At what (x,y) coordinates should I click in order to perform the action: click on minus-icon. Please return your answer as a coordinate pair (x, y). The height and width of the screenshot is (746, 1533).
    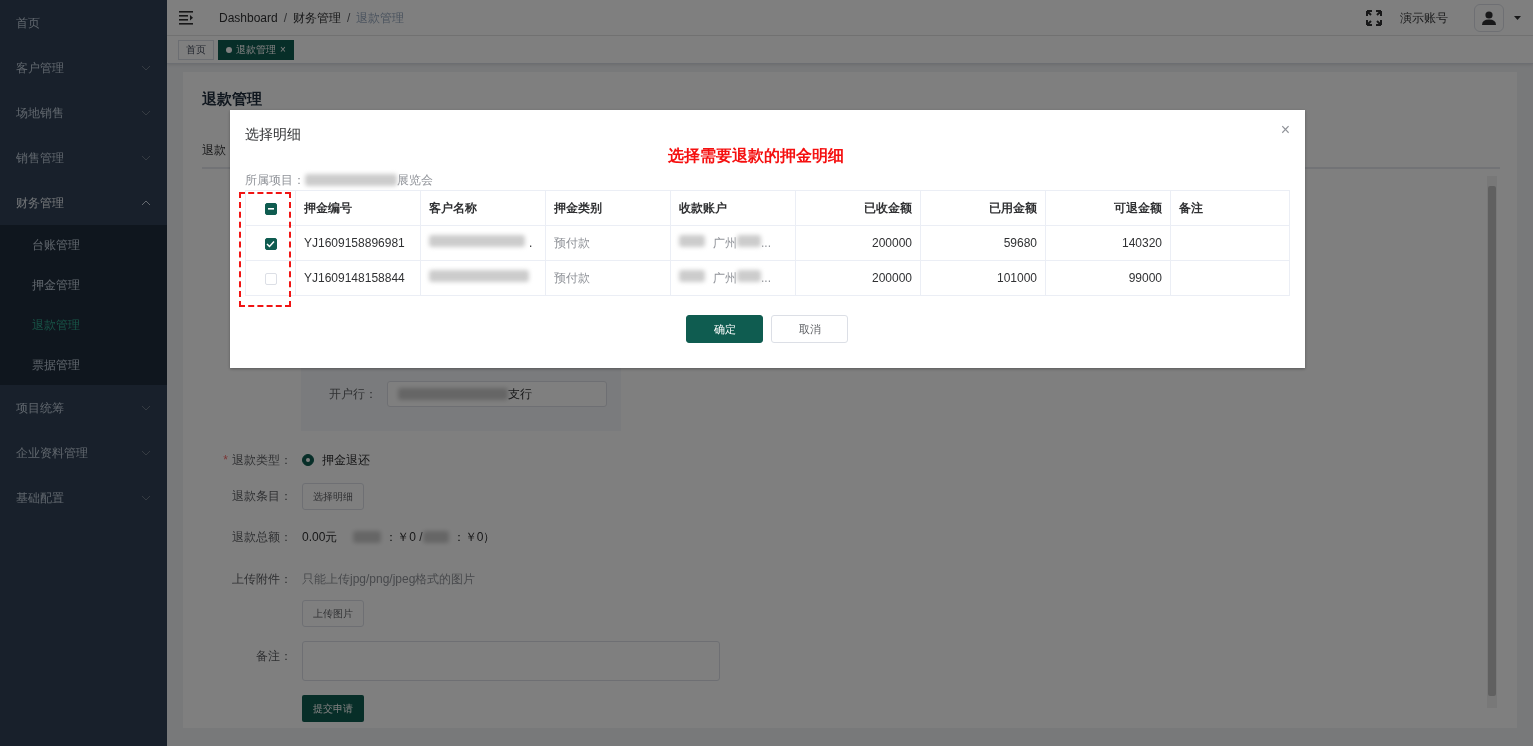
    Looking at the image, I should click on (270, 208).